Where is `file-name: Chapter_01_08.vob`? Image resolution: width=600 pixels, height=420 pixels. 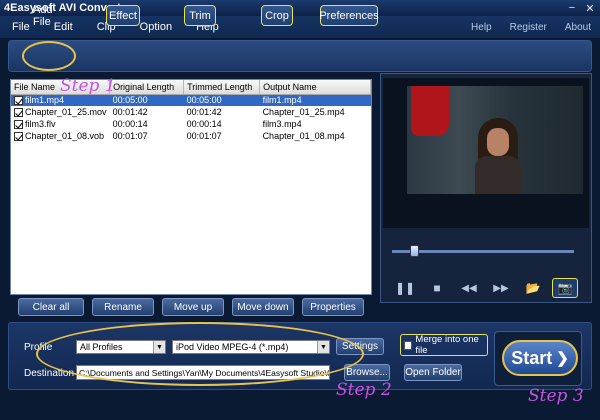 file-name: Chapter_01_08.vob is located at coordinates (65, 135).